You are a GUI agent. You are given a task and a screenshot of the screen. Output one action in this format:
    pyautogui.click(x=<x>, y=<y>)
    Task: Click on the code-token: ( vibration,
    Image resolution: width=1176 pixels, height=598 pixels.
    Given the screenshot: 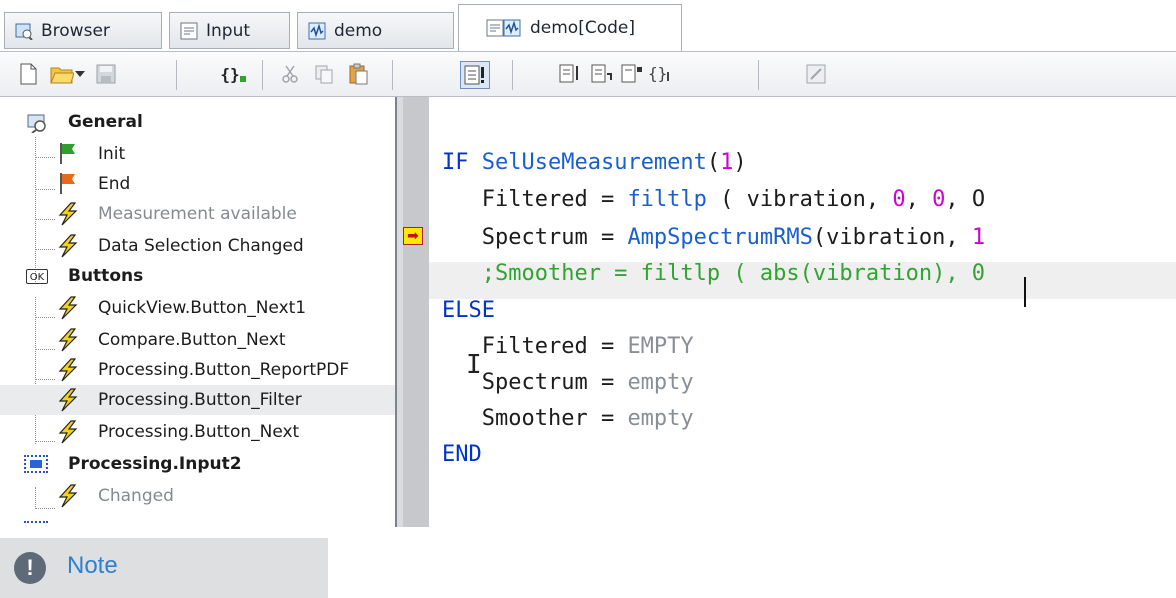 What is the action you would take?
    pyautogui.click(x=799, y=199)
    